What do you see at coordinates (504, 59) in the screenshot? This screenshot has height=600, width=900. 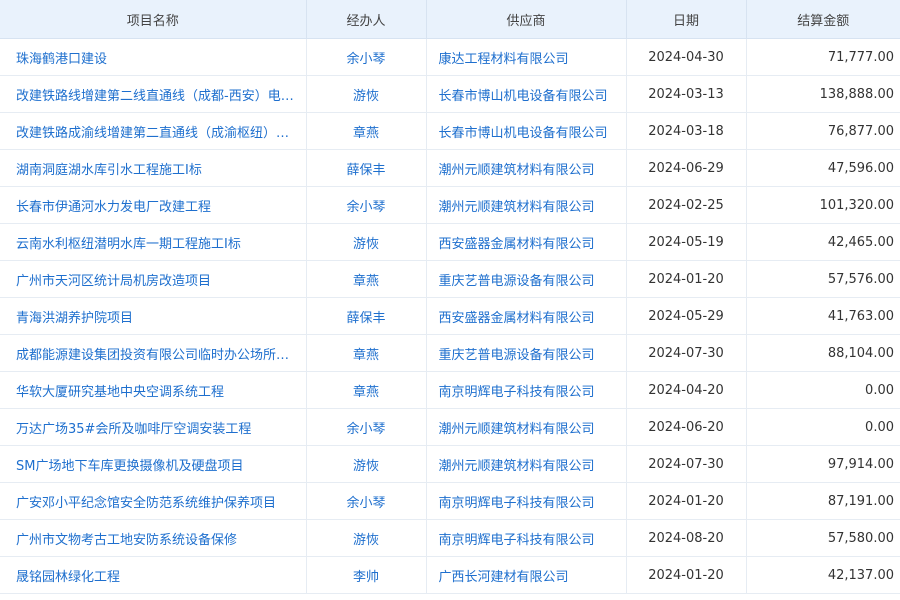 I see `supplier-link: 康达工程材料有限公司` at bounding box center [504, 59].